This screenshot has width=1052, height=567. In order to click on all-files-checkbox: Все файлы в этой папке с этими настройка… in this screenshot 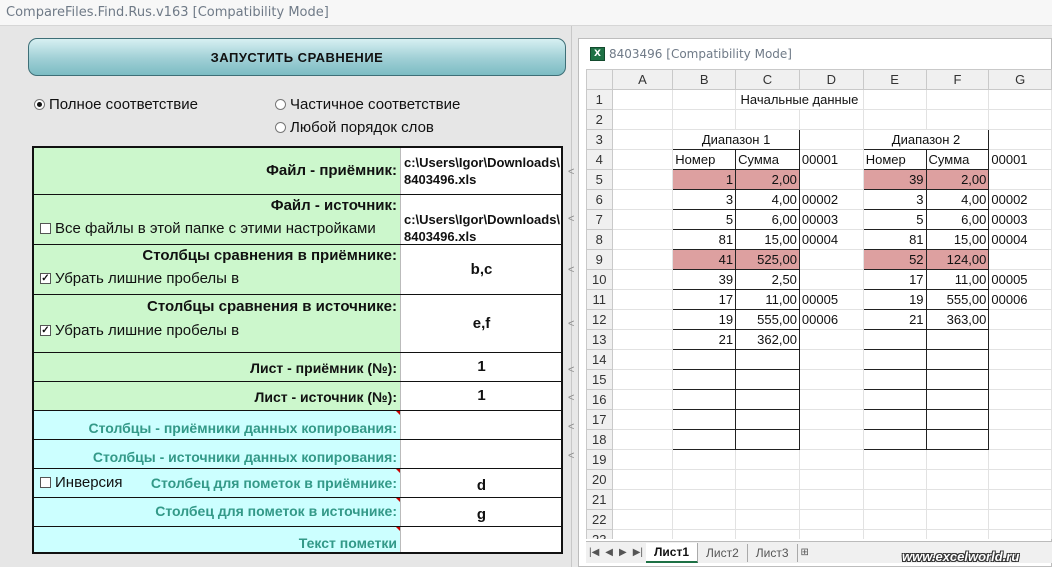, I will do `click(208, 228)`.